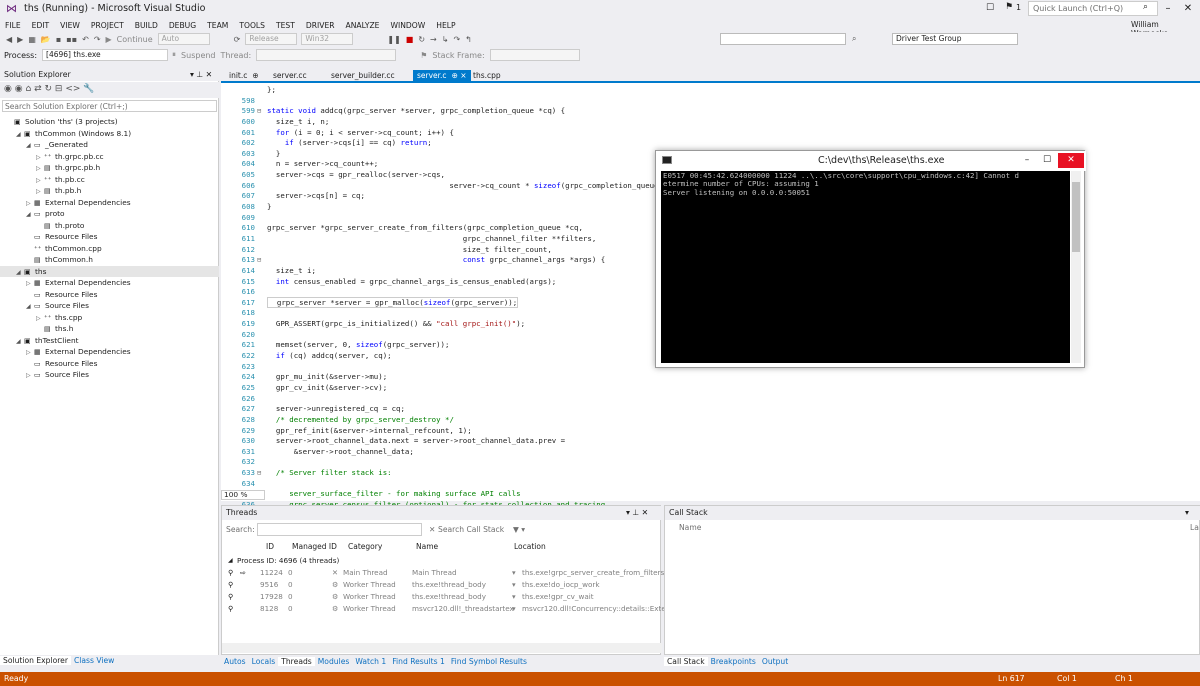 The image size is (1200, 686). What do you see at coordinates (534, 55) in the screenshot?
I see `stack-frame-combo` at bounding box center [534, 55].